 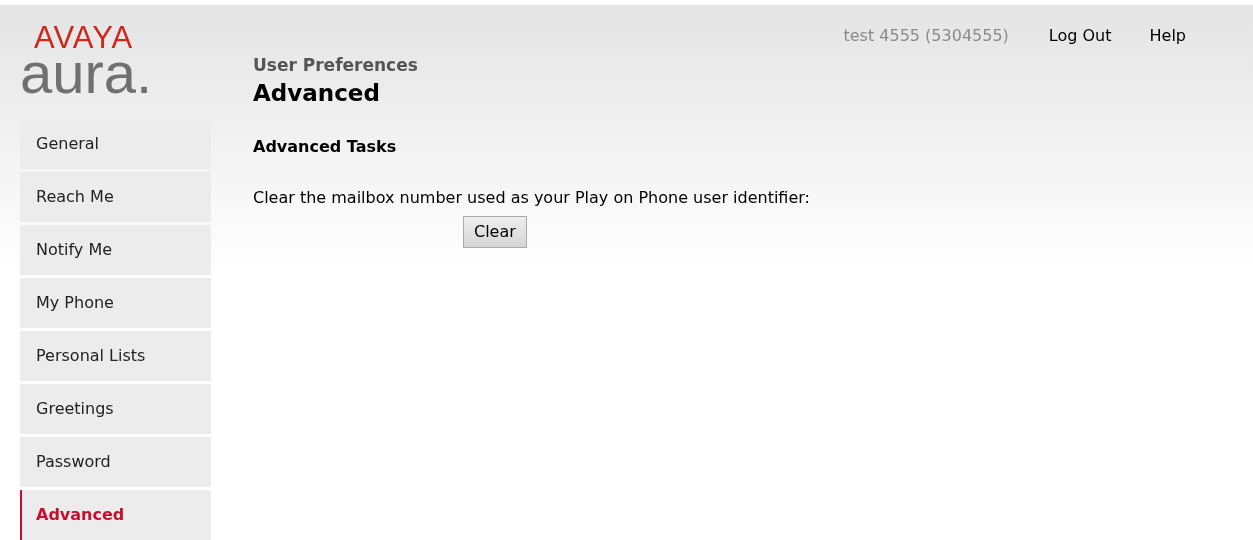 I want to click on breadcrumb: User Preferences, so click(x=336, y=65).